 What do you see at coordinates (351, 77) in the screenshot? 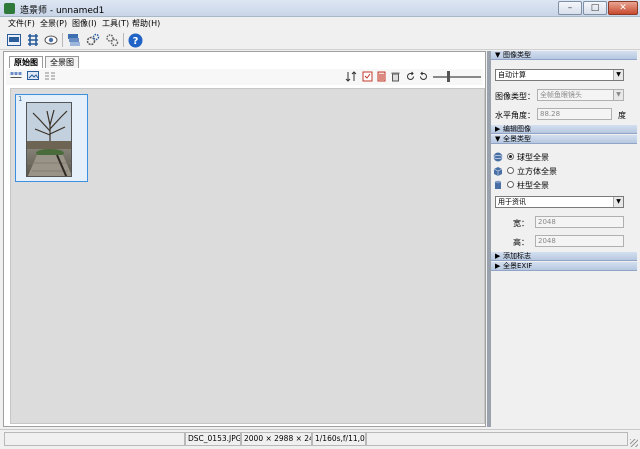
I see `sort-icon` at bounding box center [351, 77].